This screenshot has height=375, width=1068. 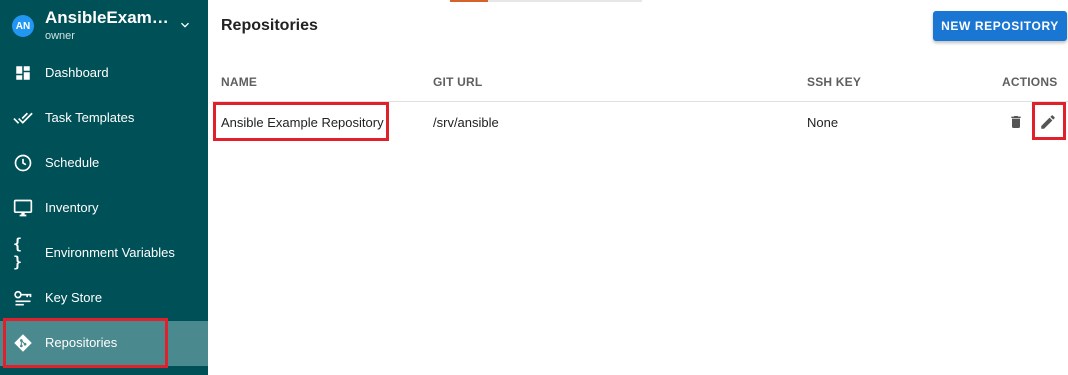 I want to click on project-avatar: AN, so click(x=23, y=26).